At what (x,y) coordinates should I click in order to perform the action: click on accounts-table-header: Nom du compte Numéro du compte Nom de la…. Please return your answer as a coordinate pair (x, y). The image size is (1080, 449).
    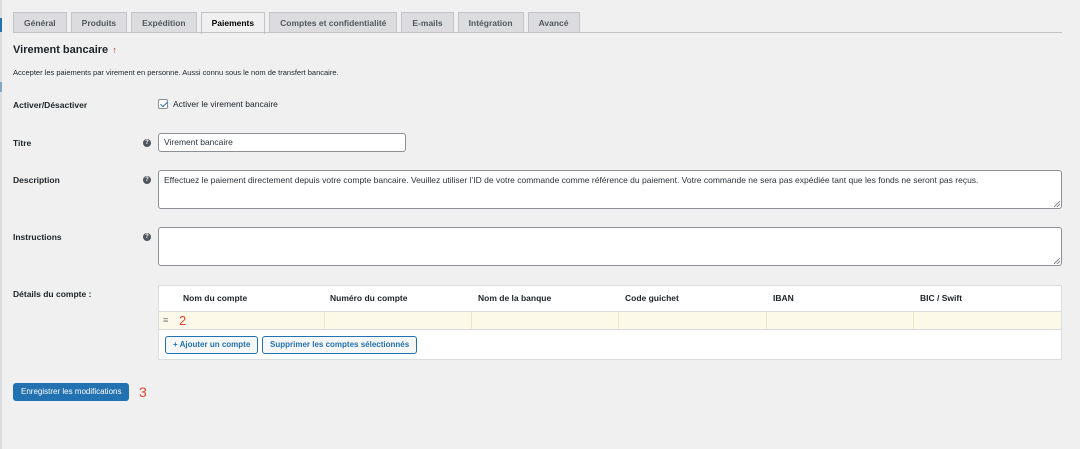
    Looking at the image, I should click on (610, 298).